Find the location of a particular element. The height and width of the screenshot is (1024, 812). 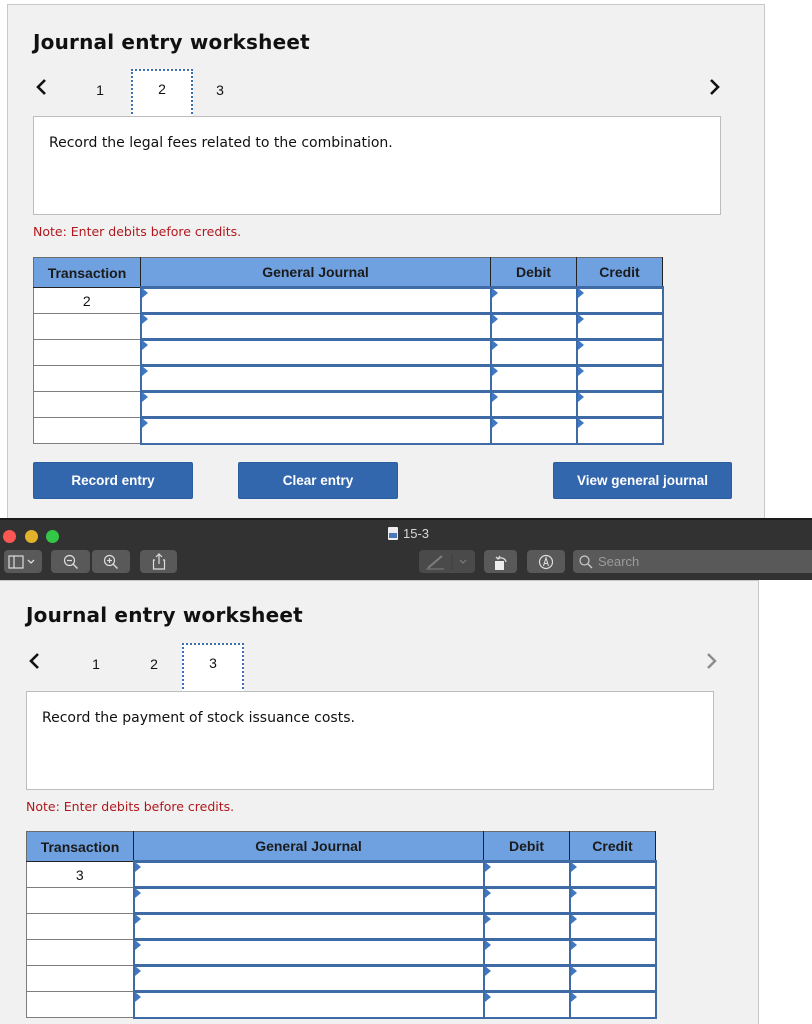

annotate-button is located at coordinates (546, 561).